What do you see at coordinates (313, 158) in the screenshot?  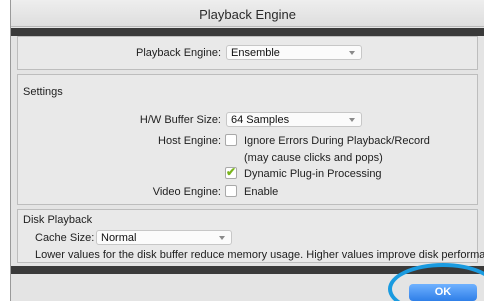 I see `ignore-errors-note: (may cause clicks and pops)` at bounding box center [313, 158].